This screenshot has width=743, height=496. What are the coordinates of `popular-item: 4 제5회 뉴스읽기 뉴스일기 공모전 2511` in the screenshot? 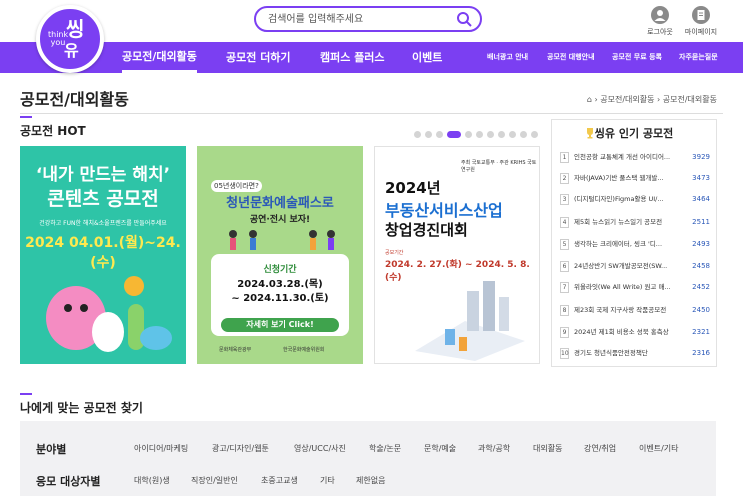 It's located at (635, 223).